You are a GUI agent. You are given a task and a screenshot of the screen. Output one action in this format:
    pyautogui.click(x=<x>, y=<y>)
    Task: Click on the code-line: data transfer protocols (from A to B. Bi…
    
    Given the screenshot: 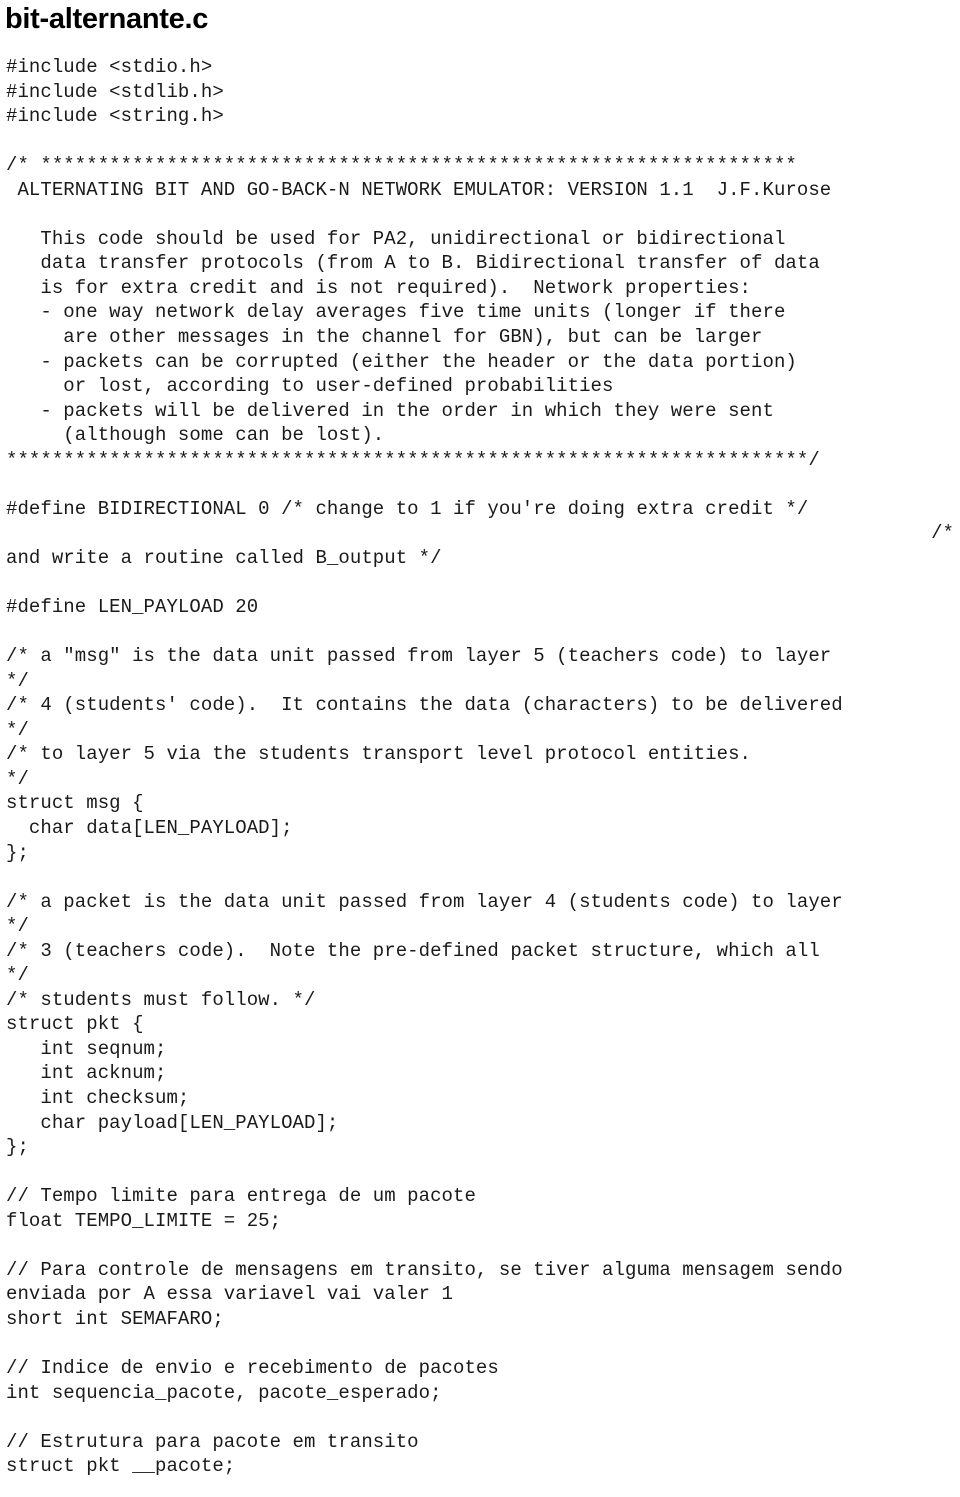 What is the action you would take?
    pyautogui.click(x=413, y=263)
    